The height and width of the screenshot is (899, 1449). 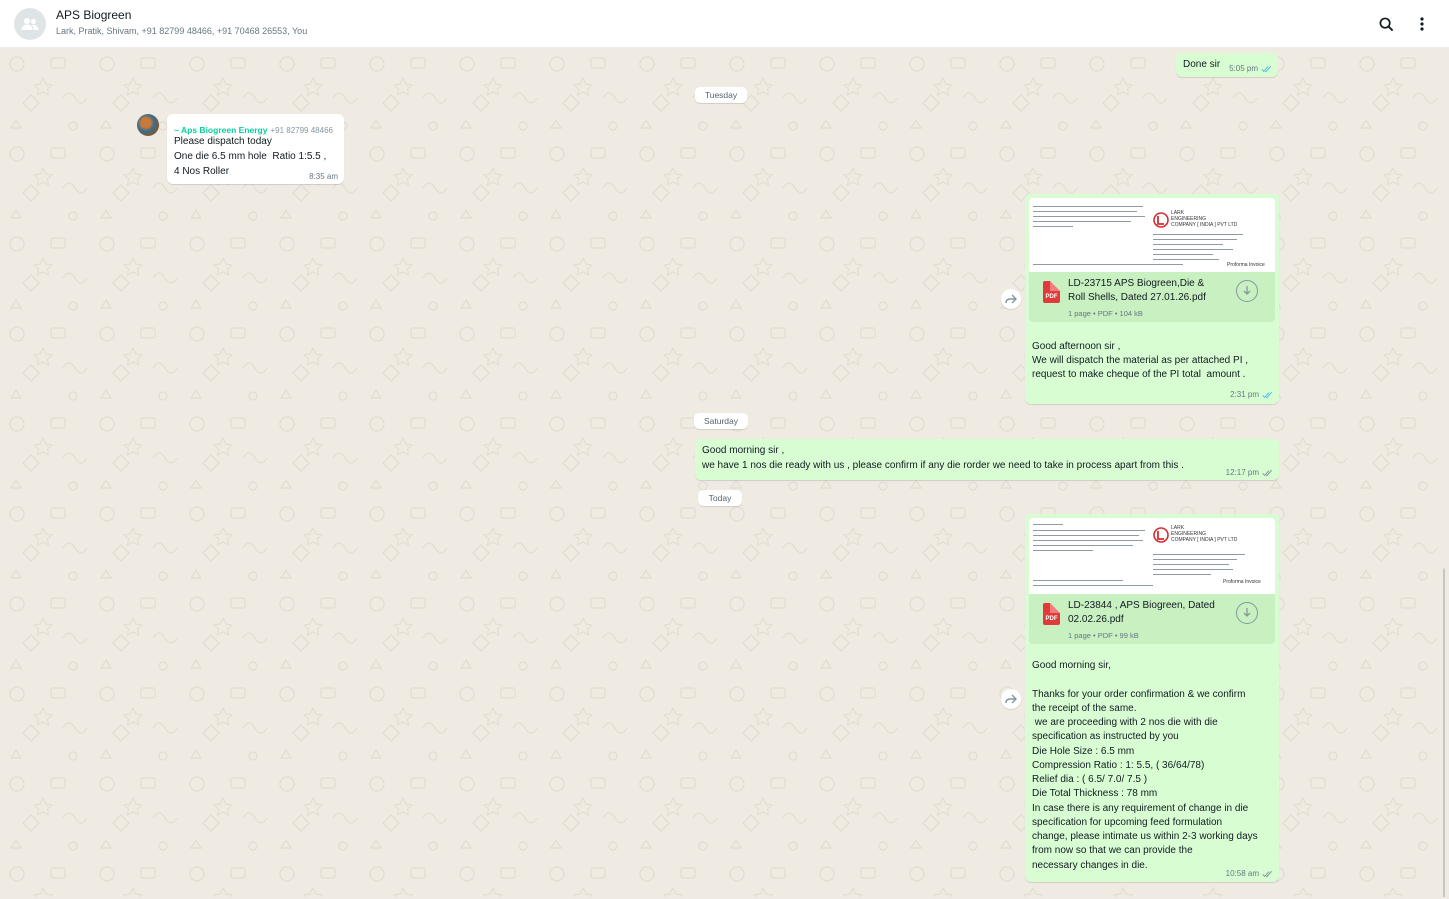 What do you see at coordinates (93, 15) in the screenshot?
I see `chat-title: APS Biogreen` at bounding box center [93, 15].